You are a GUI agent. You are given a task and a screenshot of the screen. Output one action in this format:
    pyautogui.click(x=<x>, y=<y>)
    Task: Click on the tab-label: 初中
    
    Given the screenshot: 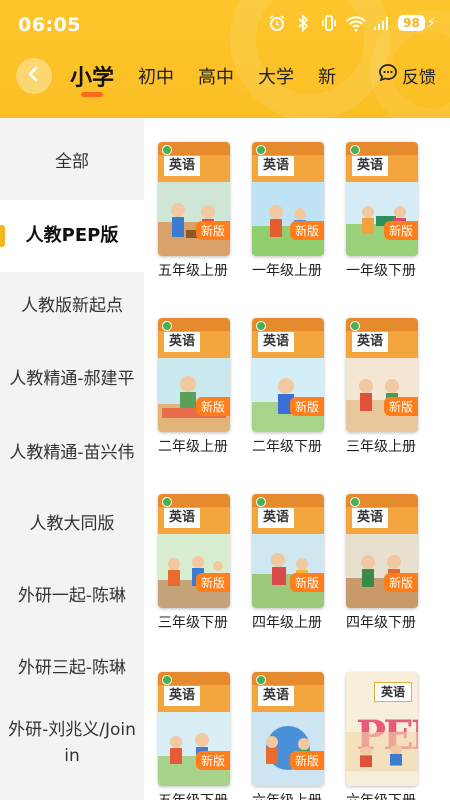 What is the action you would take?
    pyautogui.click(x=156, y=77)
    